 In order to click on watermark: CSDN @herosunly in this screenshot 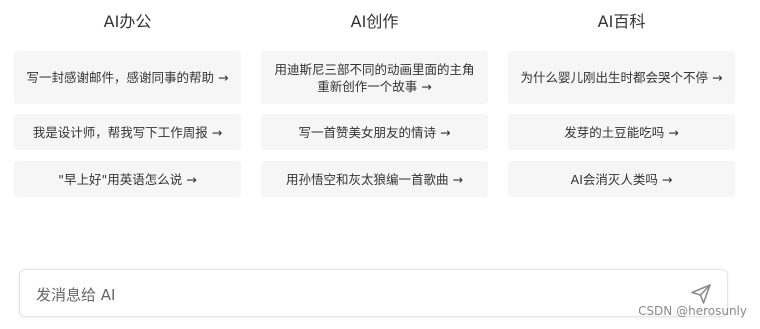, I will do `click(692, 311)`.